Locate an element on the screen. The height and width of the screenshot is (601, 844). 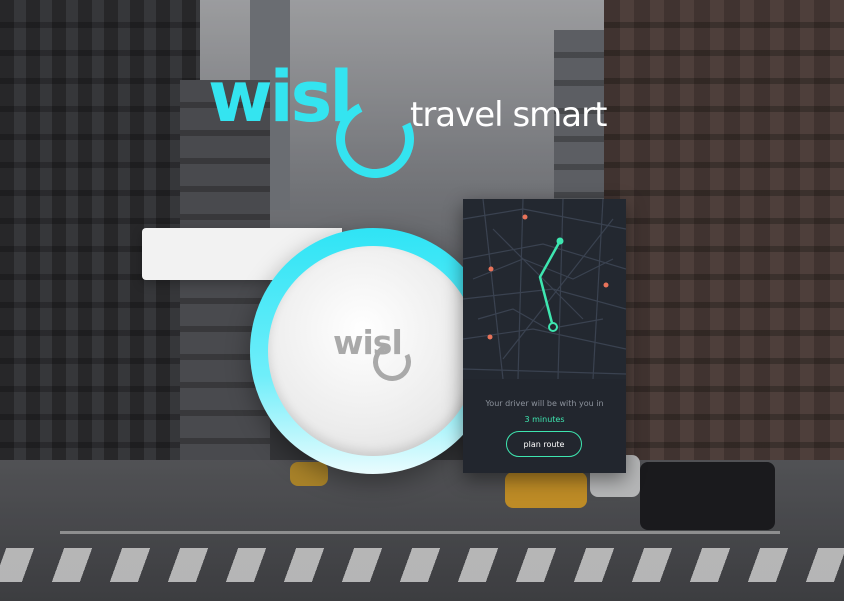
brand-logo: wisl is located at coordinates (316, 127).